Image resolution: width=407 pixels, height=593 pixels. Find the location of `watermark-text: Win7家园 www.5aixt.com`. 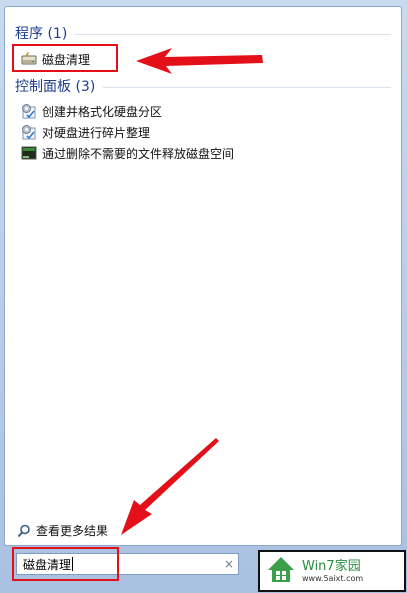

watermark-text: Win7家园 www.5aixt.com is located at coordinates (332, 571).